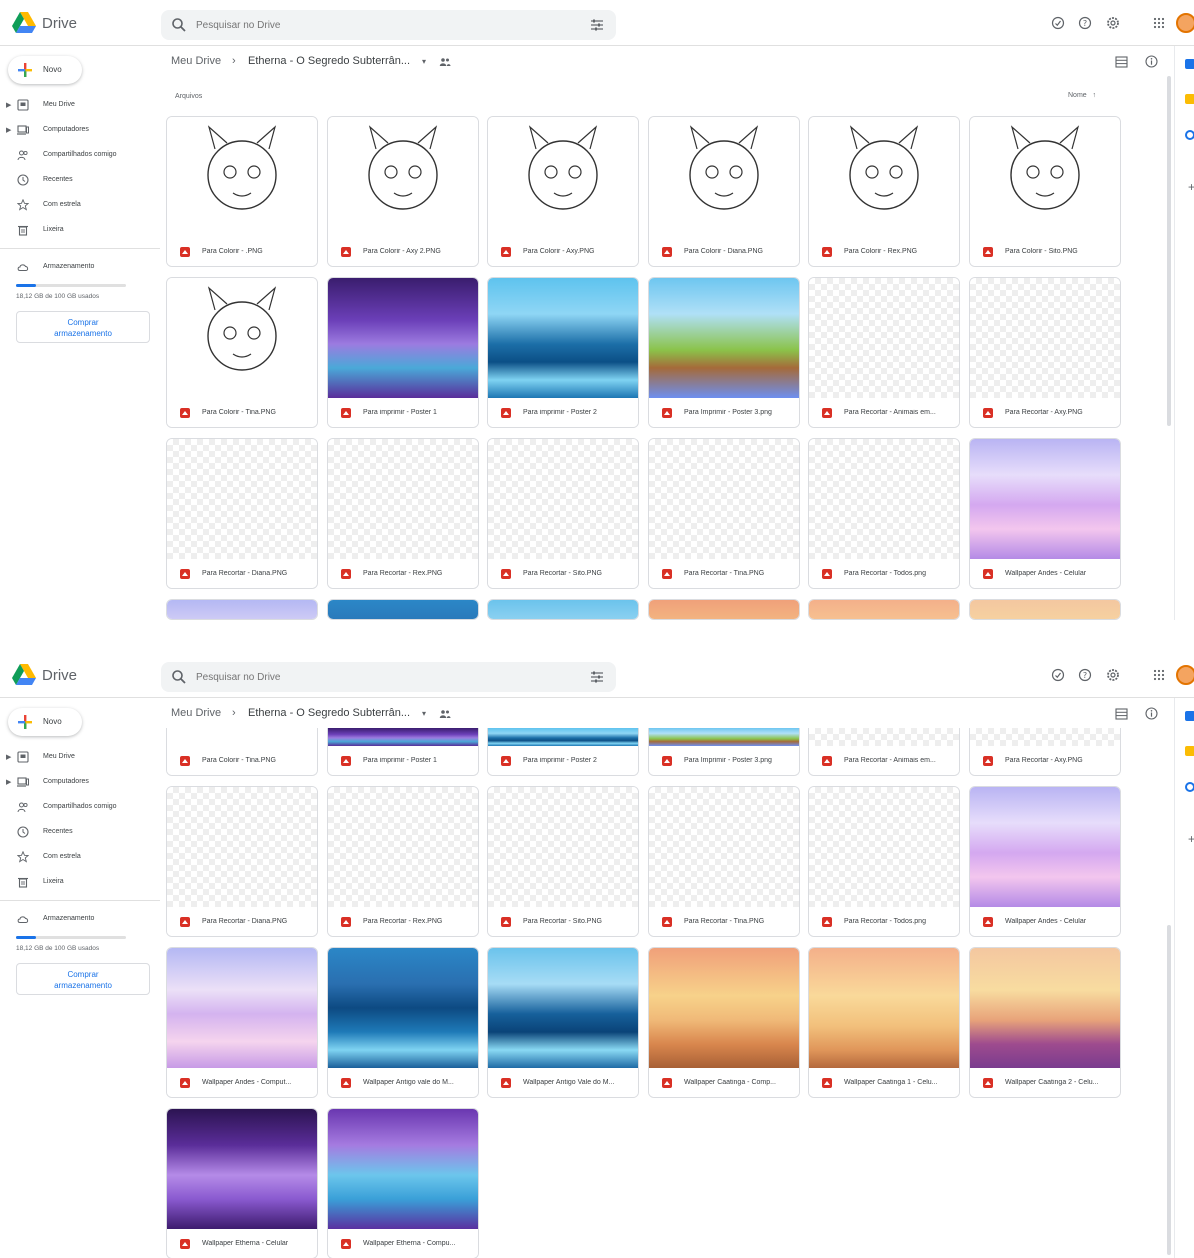  Describe the element at coordinates (403, 191) in the screenshot. I see `file-card: Para Colorir - Axy 2.PNG` at that location.